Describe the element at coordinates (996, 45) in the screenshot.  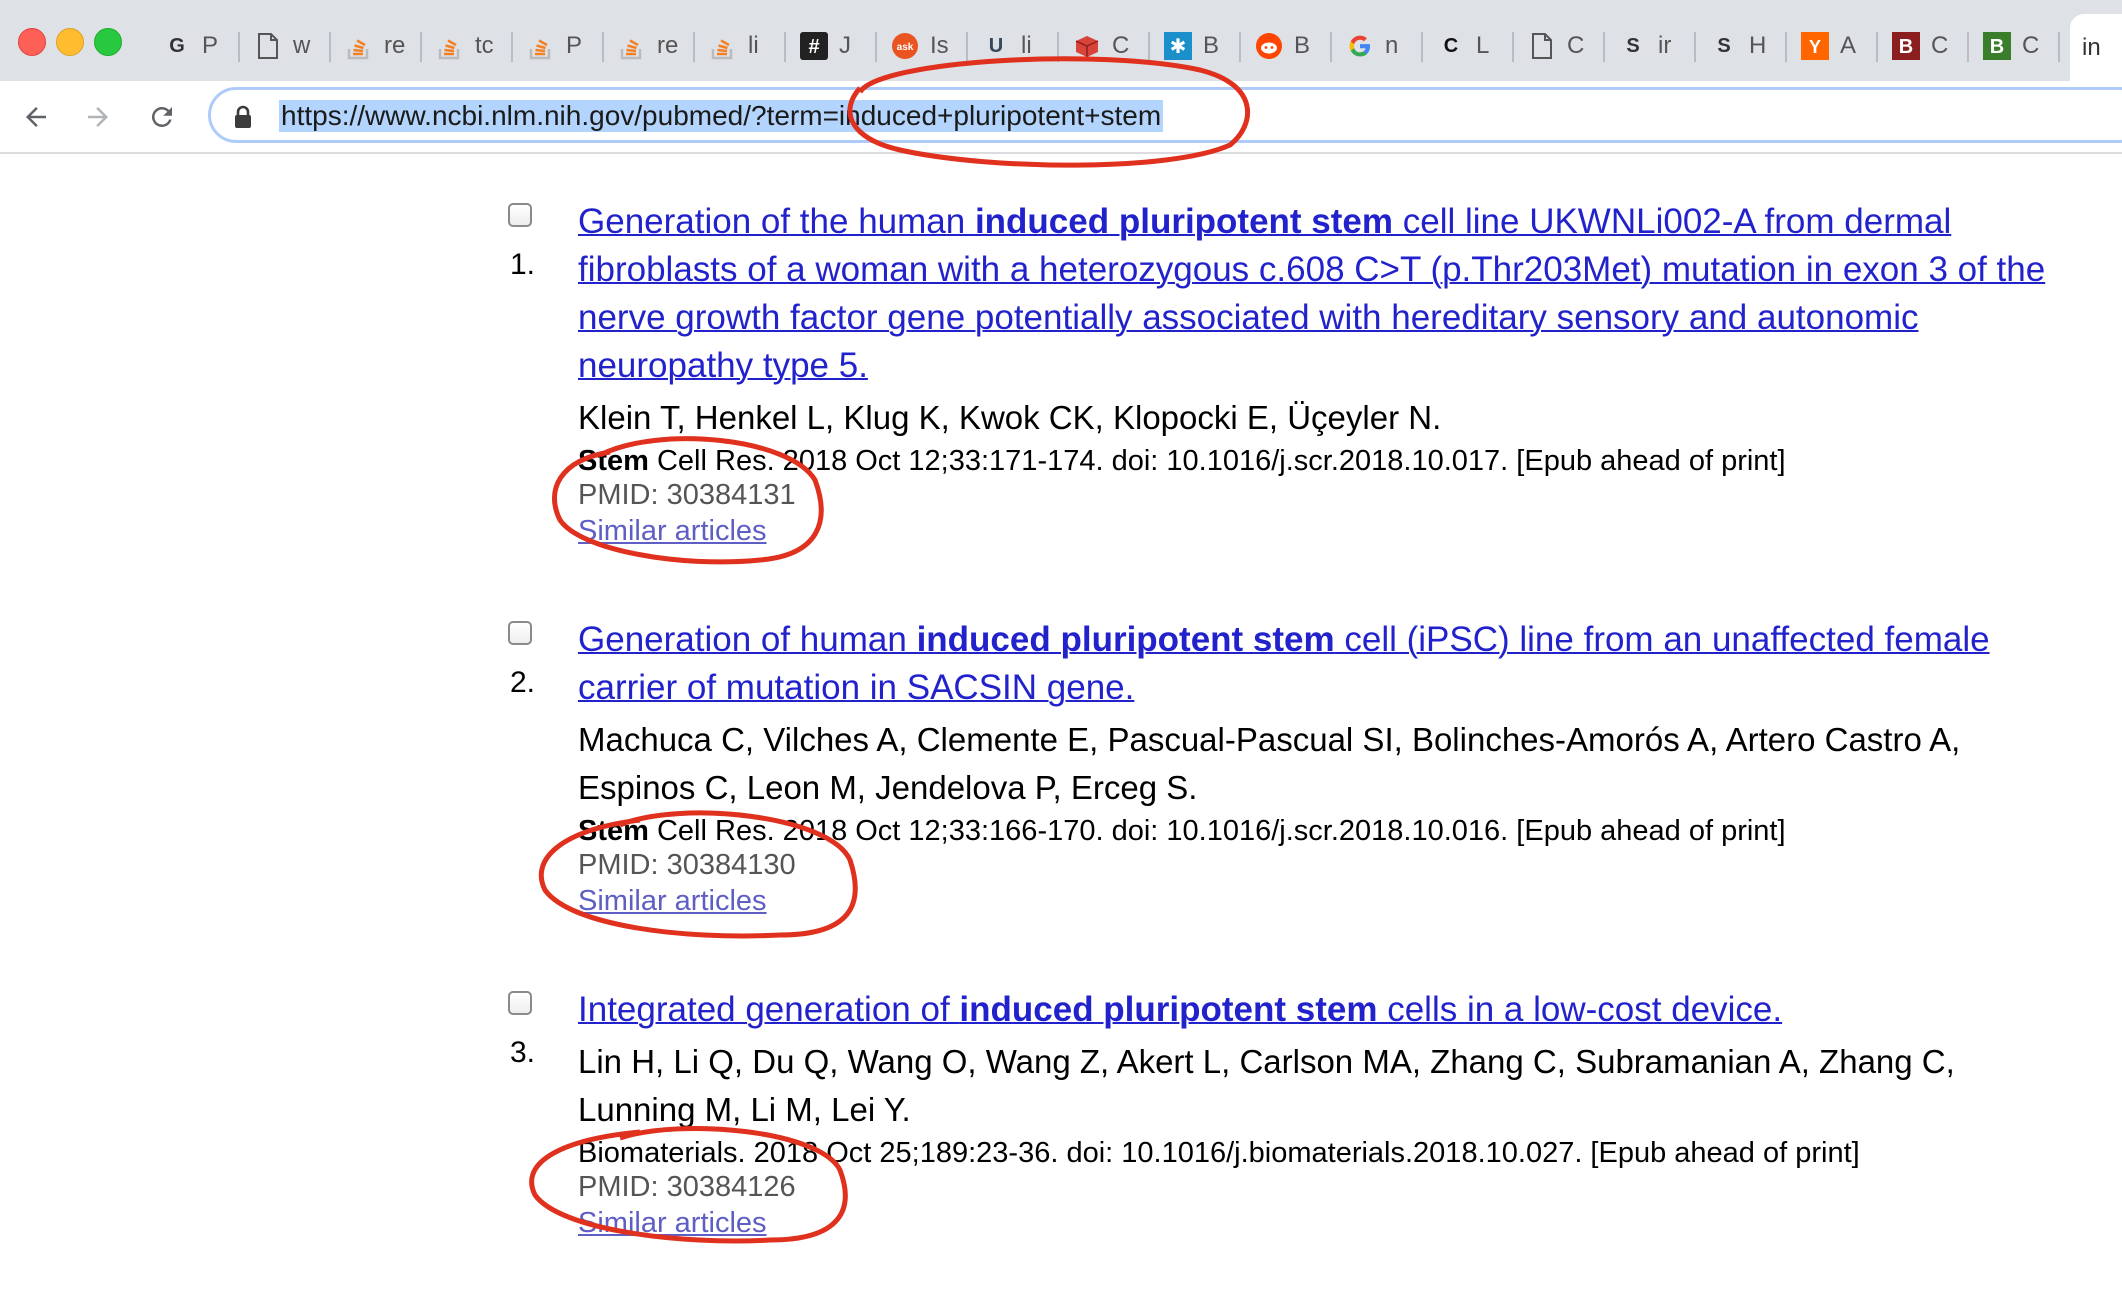
I see `unix-icon: U` at that location.